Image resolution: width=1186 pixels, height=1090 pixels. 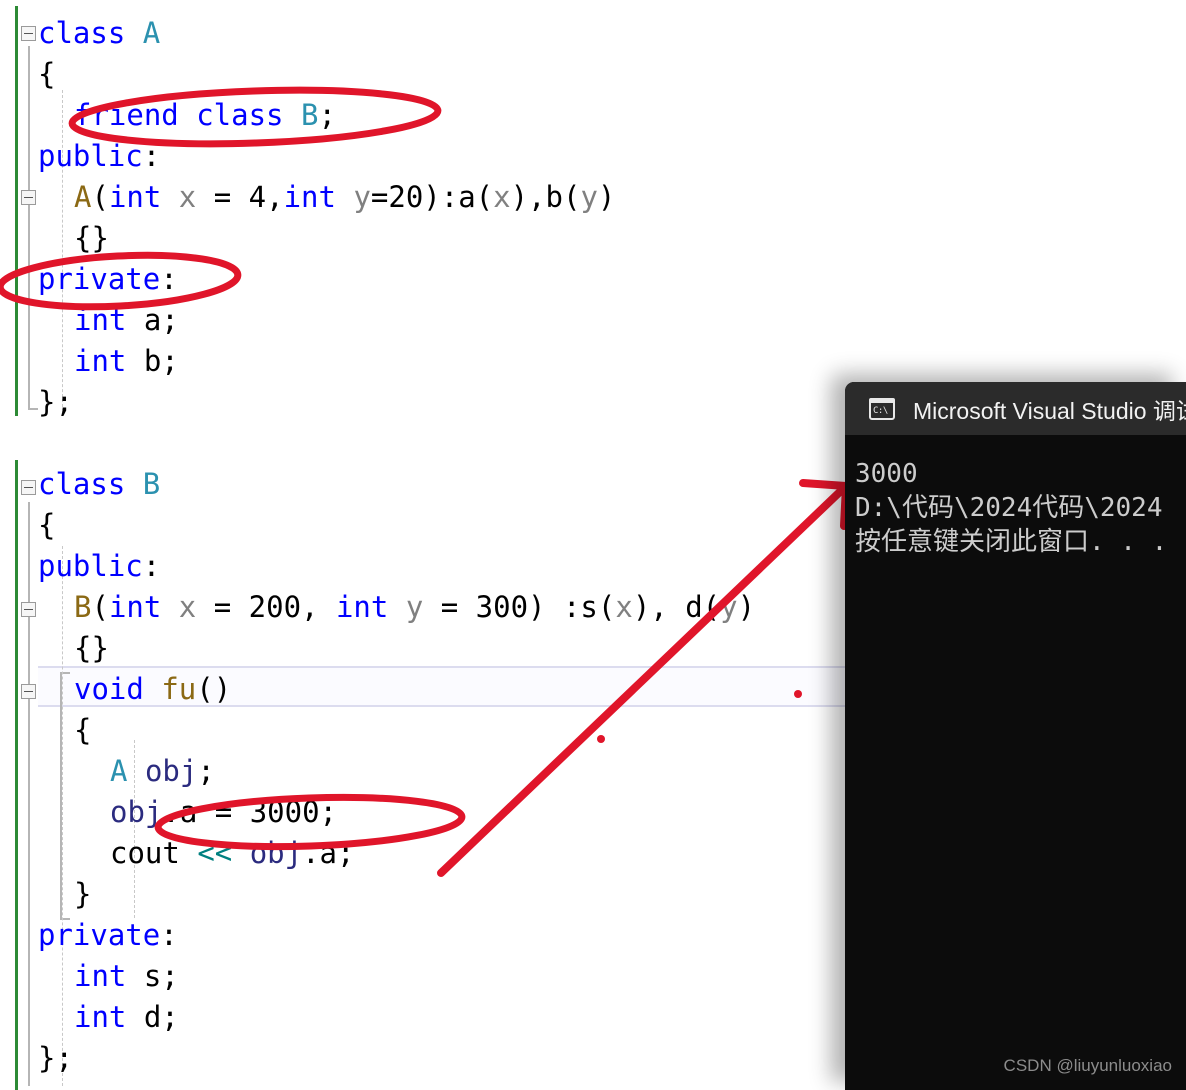 I want to click on change-bar-upper, so click(x=16, y=211).